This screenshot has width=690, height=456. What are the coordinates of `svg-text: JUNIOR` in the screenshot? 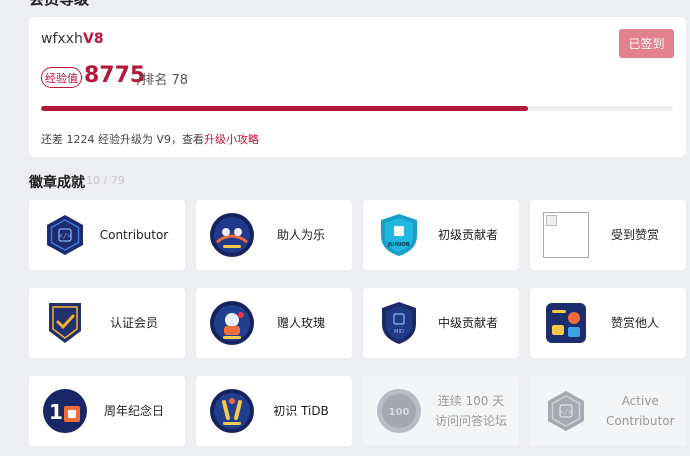 It's located at (399, 245).